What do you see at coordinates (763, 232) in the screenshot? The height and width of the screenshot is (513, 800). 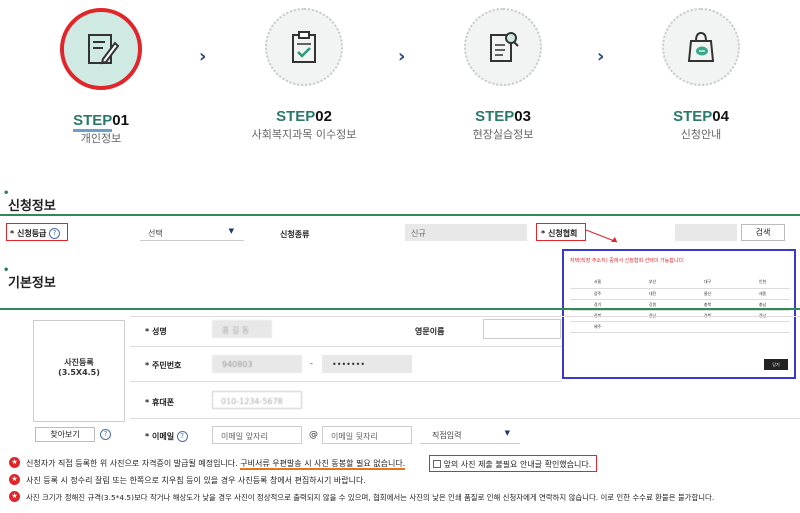 I see `search-button: 검색` at bounding box center [763, 232].